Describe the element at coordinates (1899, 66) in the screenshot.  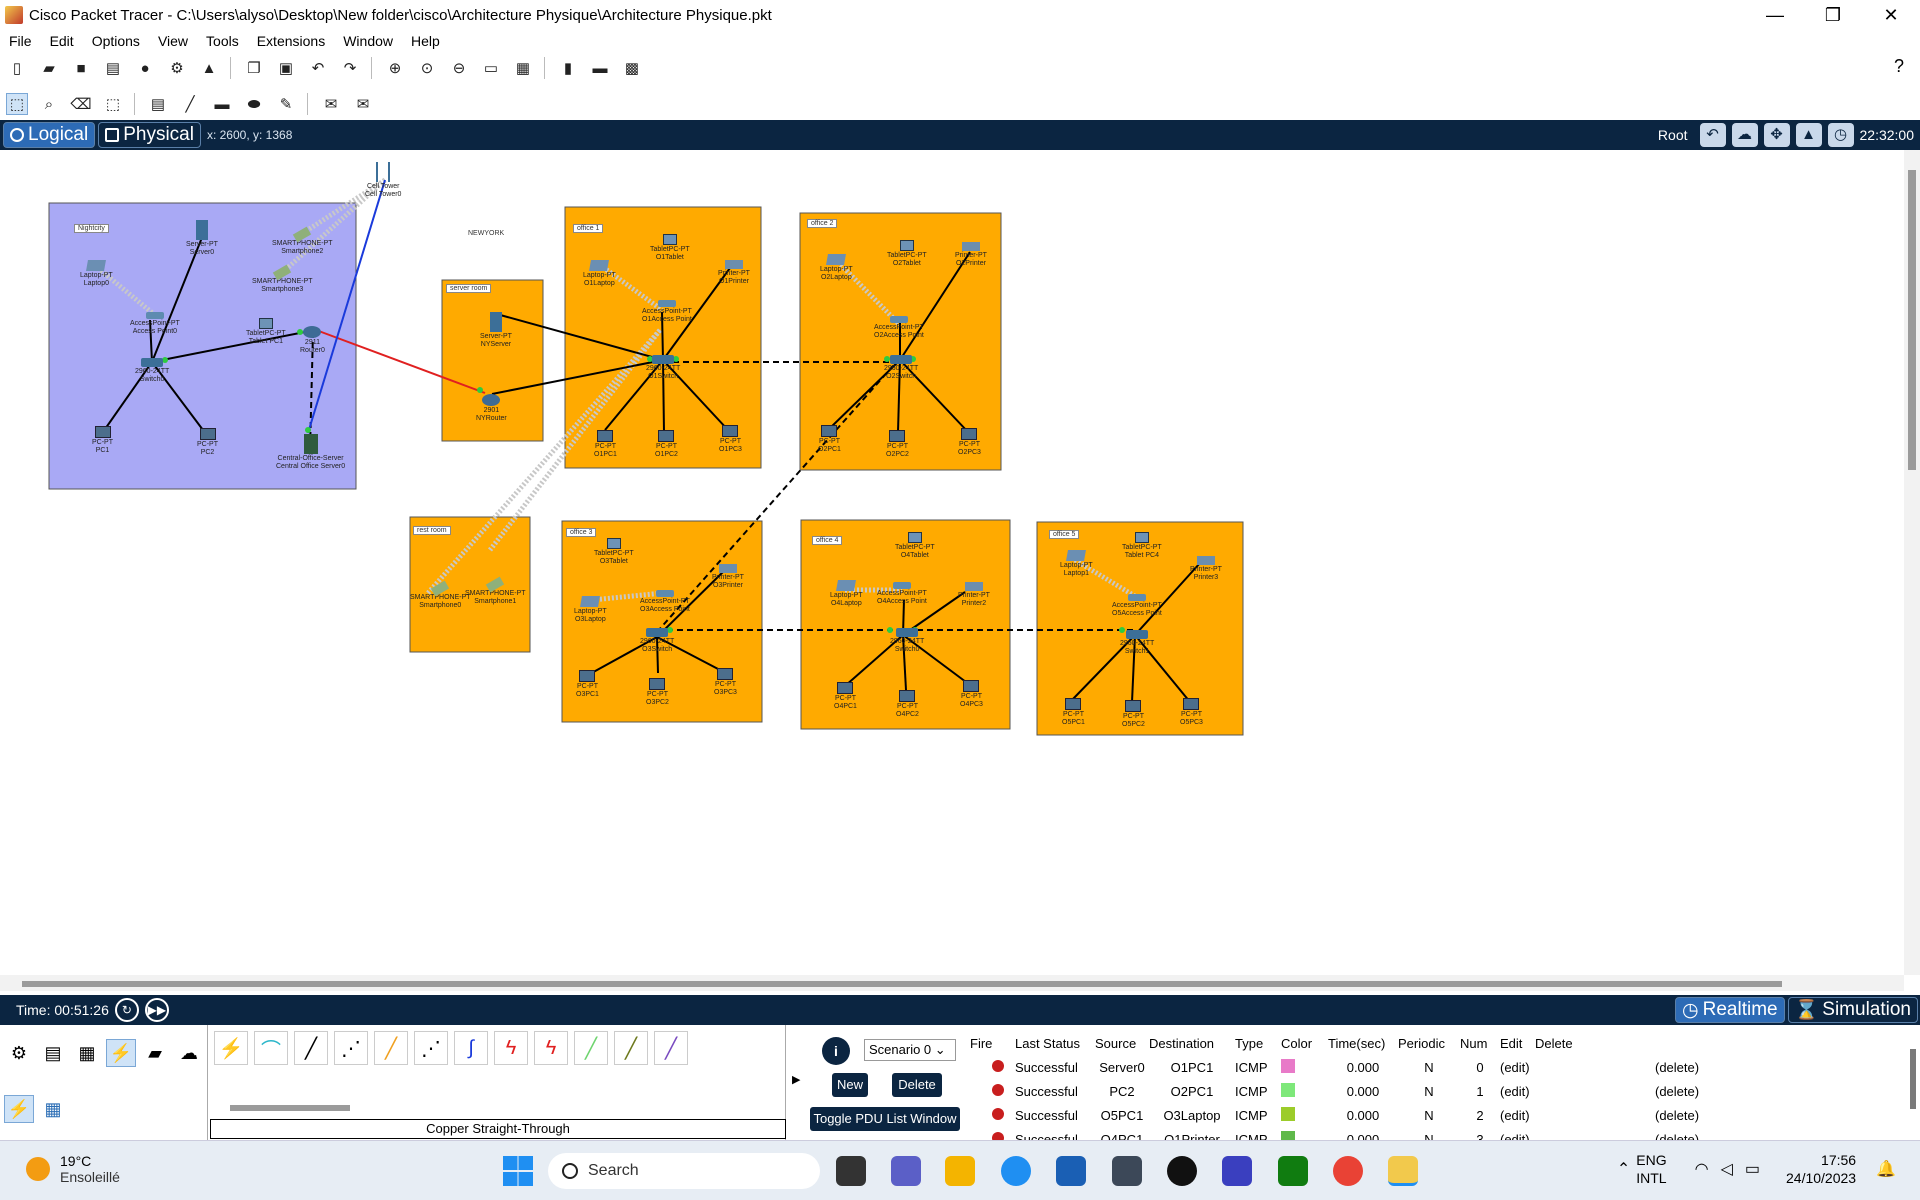
I see `help-icon: ?` at that location.